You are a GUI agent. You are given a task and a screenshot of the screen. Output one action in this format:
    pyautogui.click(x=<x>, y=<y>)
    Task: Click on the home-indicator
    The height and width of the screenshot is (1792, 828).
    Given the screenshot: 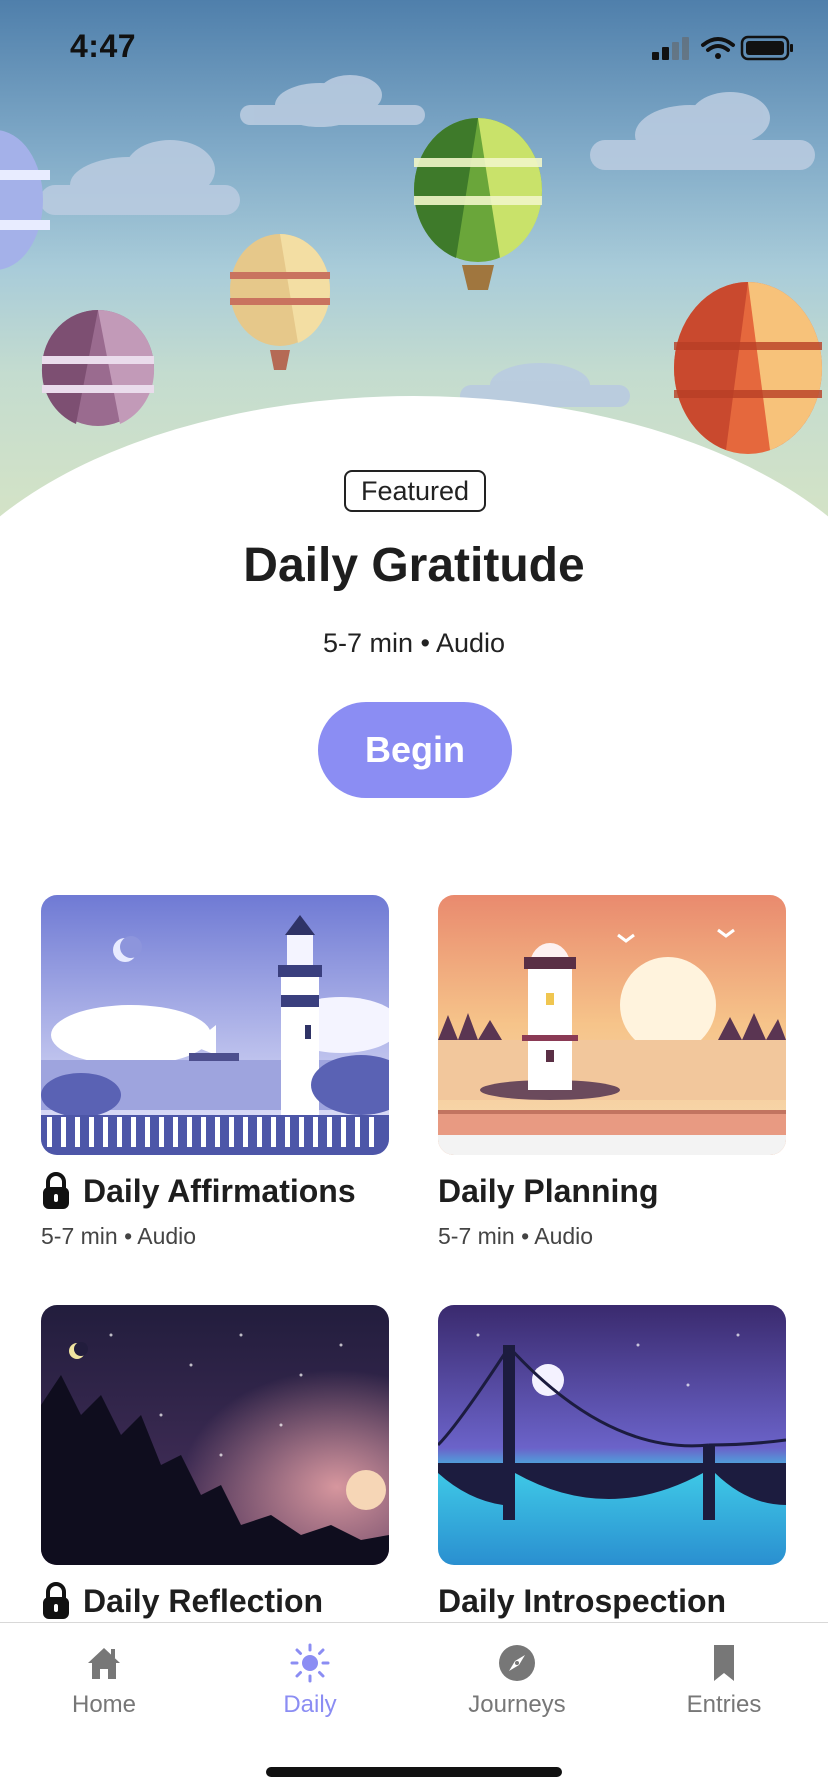 What is the action you would take?
    pyautogui.click(x=414, y=1772)
    